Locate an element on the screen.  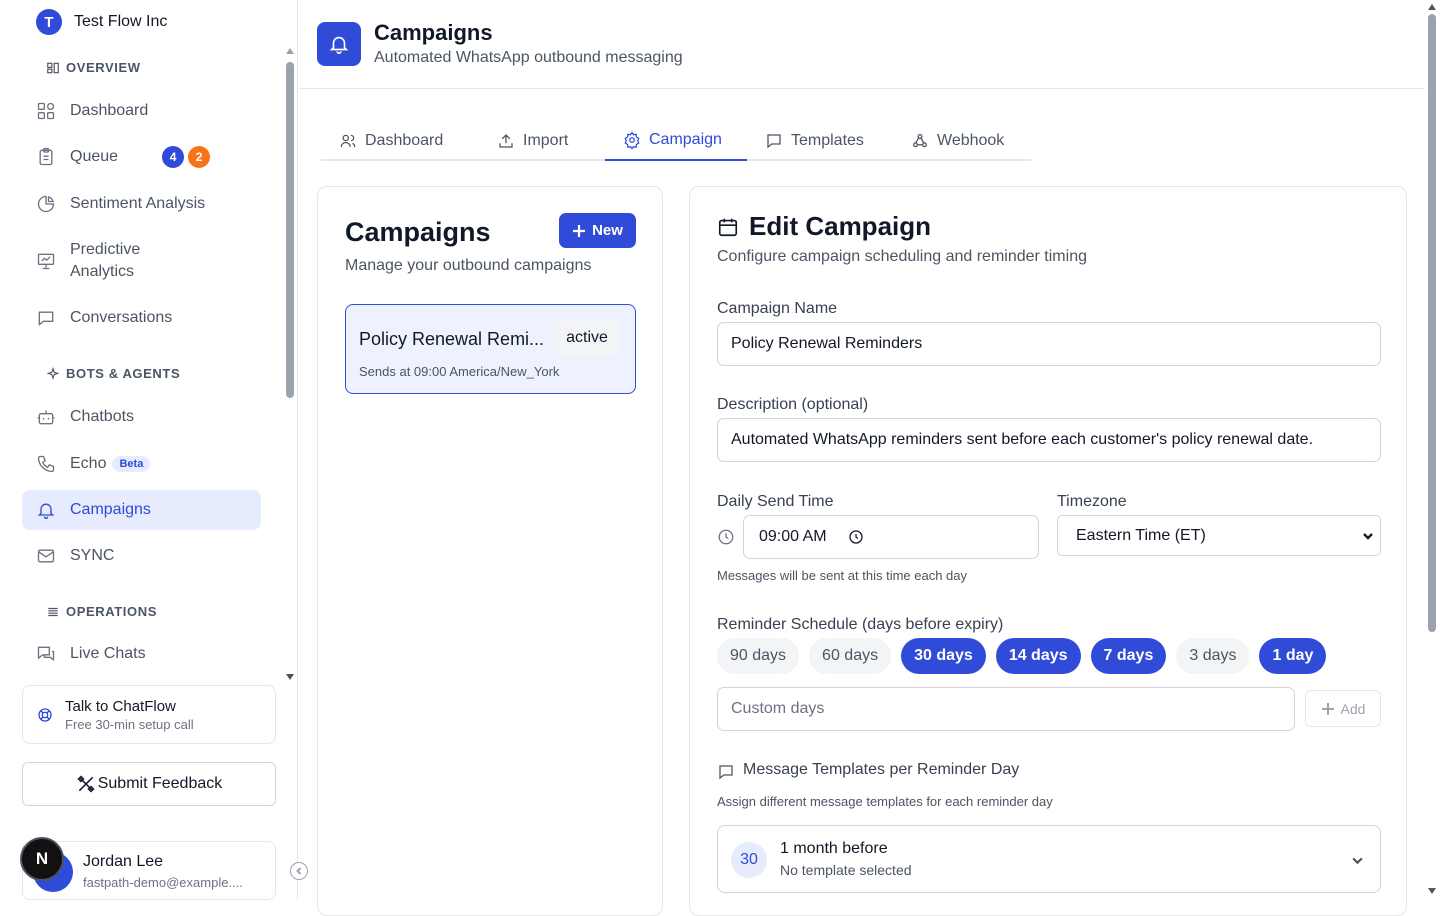
reminder-subtitle: No template selected is located at coordinates (846, 870).